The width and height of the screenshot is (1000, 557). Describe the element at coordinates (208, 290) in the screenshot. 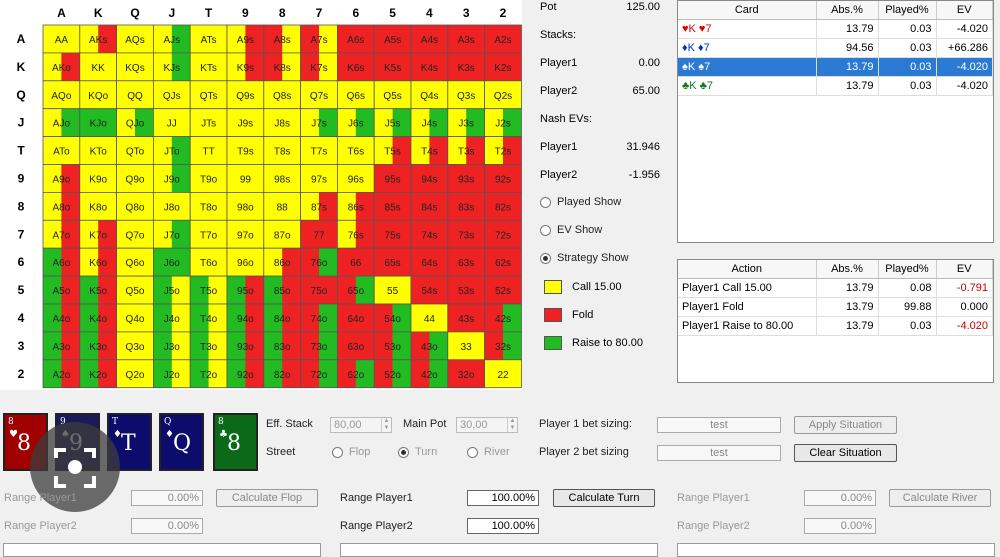

I see `hand-cell: T5o` at that location.